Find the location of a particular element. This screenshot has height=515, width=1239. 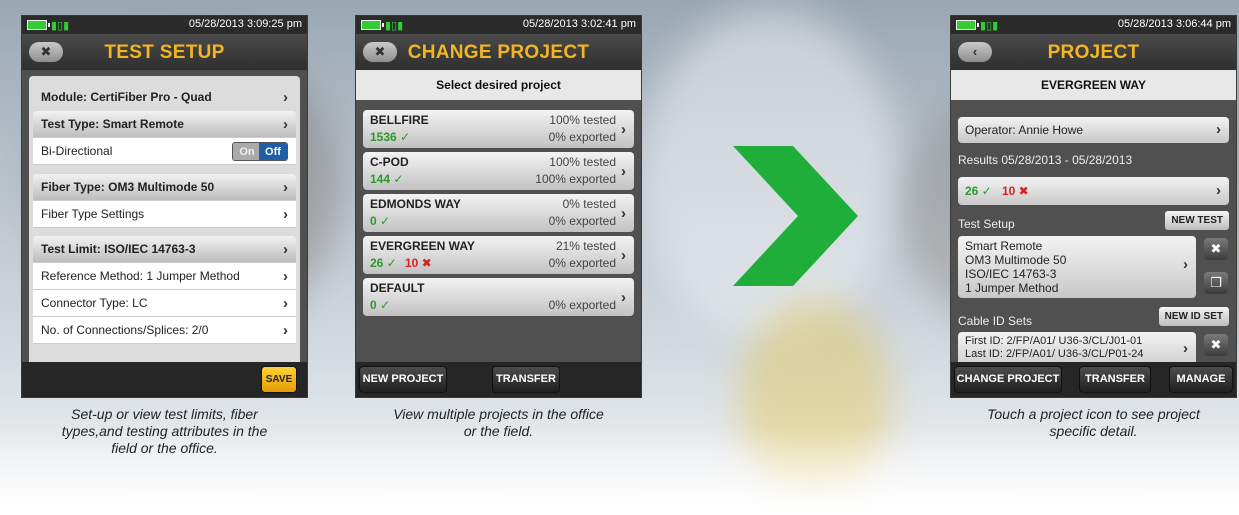

setup-line: OM3 Multimode 50 is located at coordinates (1016, 260).